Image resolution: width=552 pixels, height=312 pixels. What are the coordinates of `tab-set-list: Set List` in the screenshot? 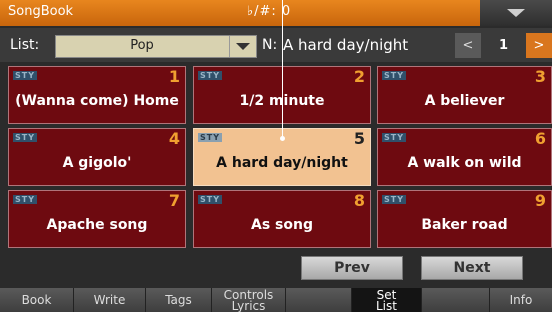 It's located at (387, 300).